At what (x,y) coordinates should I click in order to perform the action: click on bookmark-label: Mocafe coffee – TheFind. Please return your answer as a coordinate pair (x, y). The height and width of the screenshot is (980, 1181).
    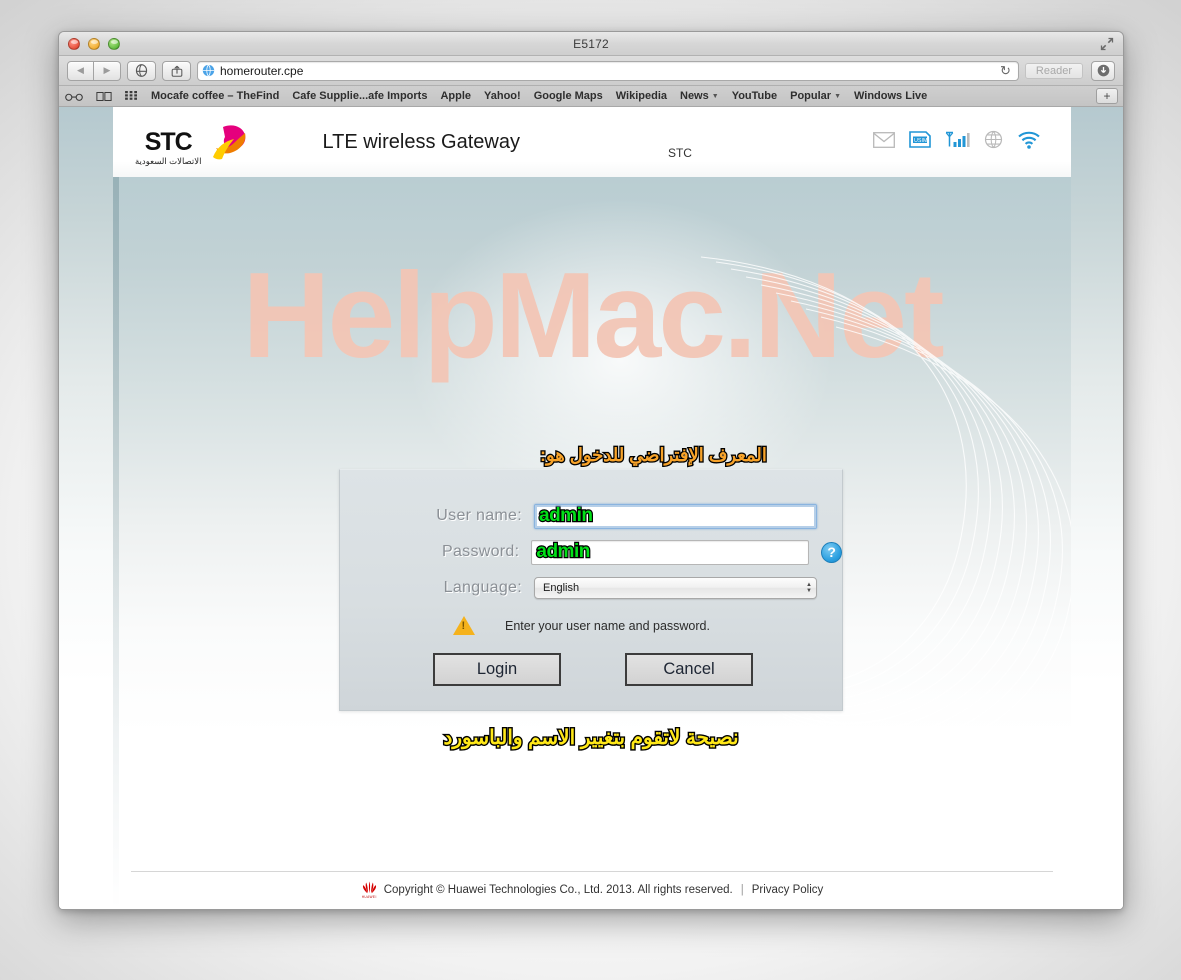
    Looking at the image, I should click on (215, 96).